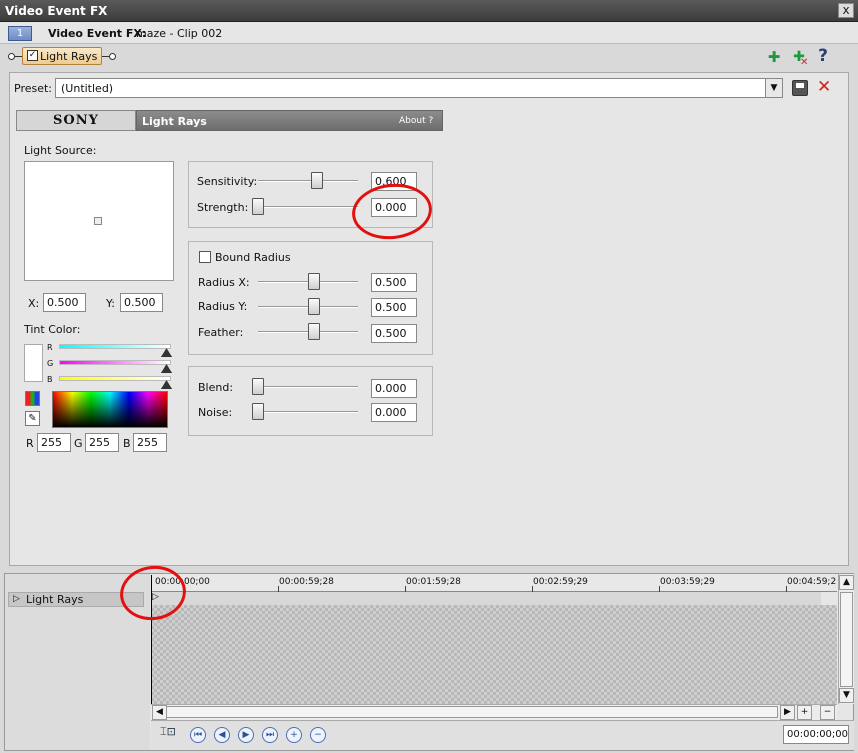 Image resolution: width=858 pixels, height=753 pixels. I want to click on prev-keyframe-icon: ◀, so click(222, 735).